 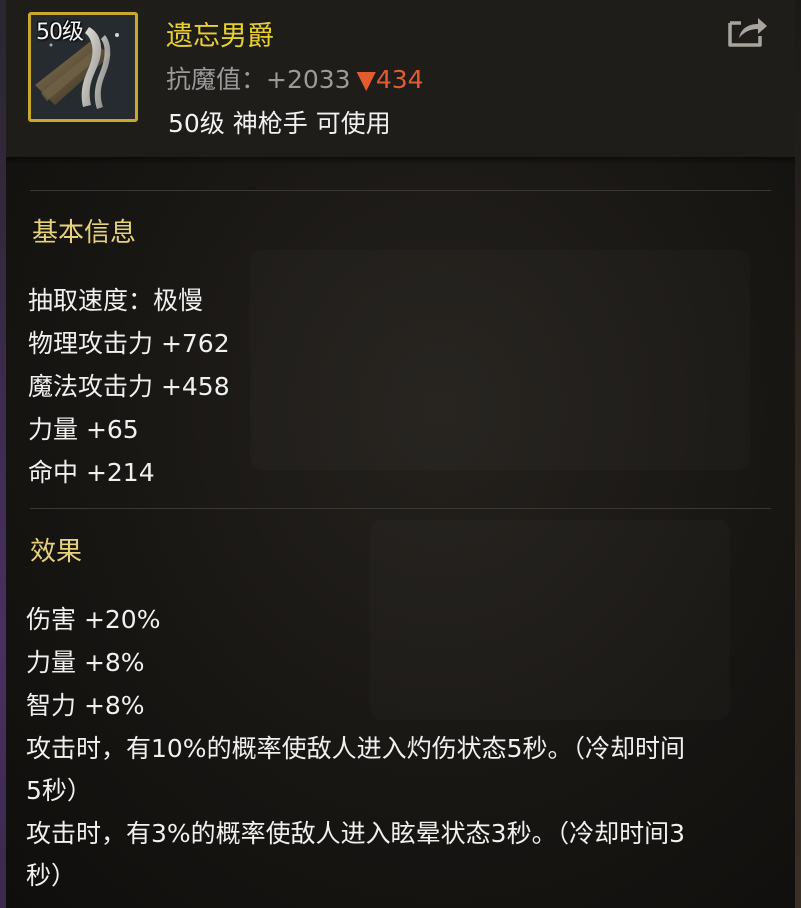 What do you see at coordinates (51, 875) in the screenshot?
I see `effect-stun-cooldown: 秒）` at bounding box center [51, 875].